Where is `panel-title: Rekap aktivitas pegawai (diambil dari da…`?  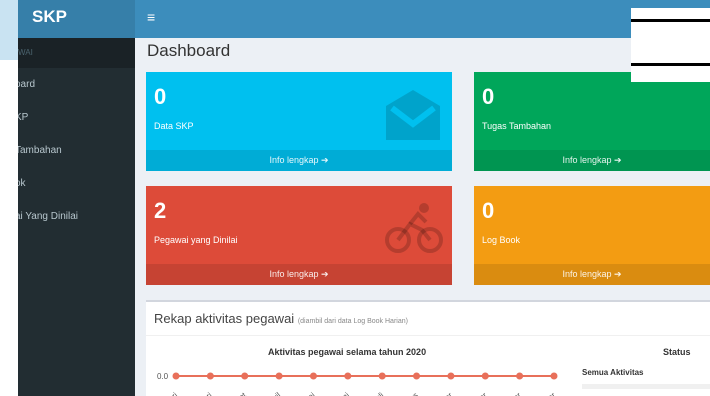 panel-title: Rekap aktivitas pegawai (diambil dari da… is located at coordinates (281, 318).